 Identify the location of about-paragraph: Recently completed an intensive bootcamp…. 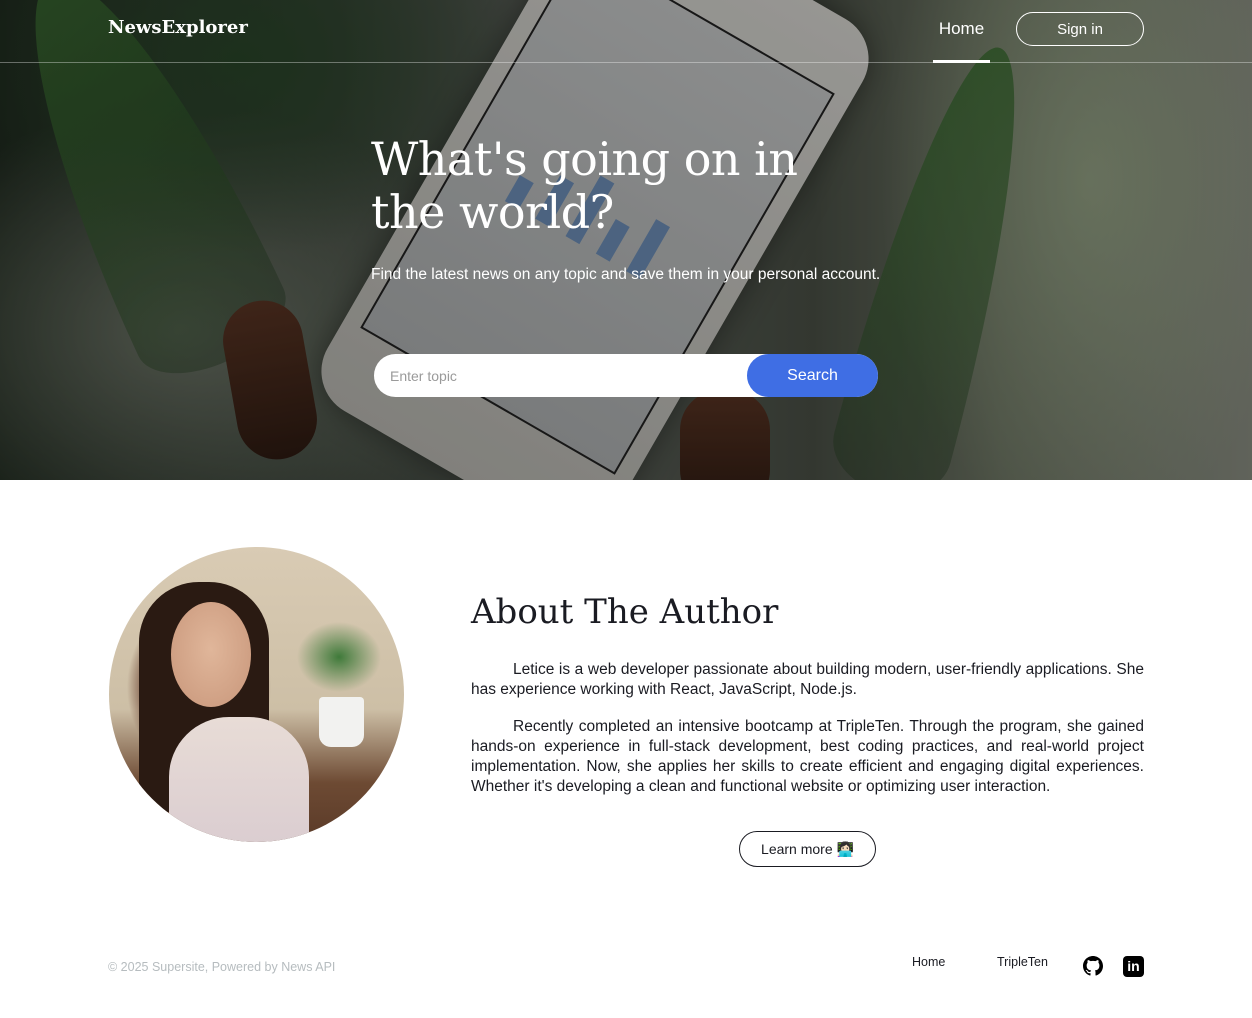
(807, 756).